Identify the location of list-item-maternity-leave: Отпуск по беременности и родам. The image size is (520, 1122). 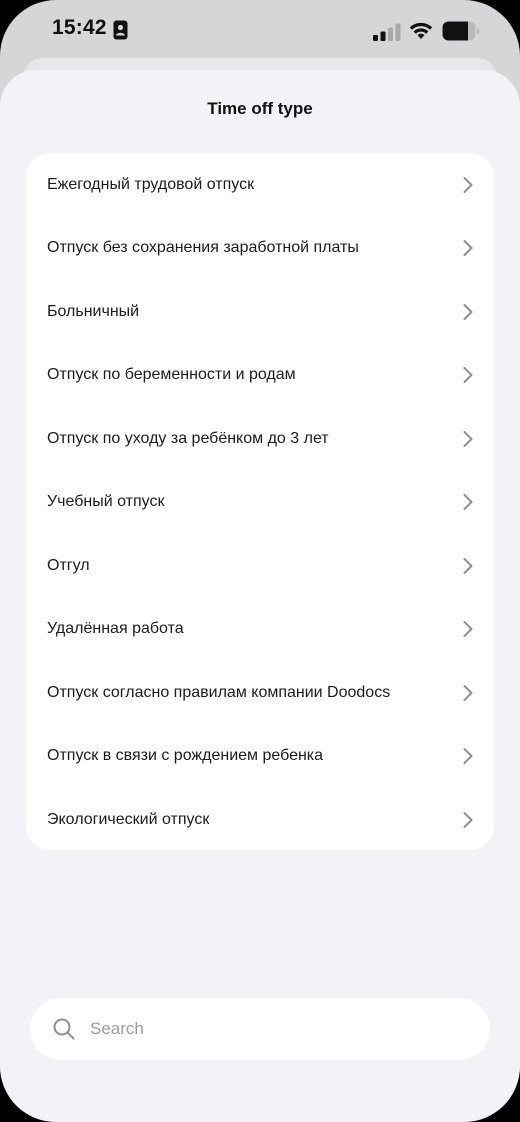
(260, 376).